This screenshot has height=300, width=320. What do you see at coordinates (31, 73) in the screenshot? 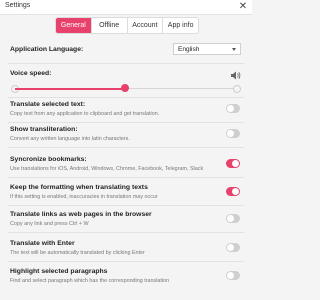
I see `voice-speed-label: Voice speed:` at bounding box center [31, 73].